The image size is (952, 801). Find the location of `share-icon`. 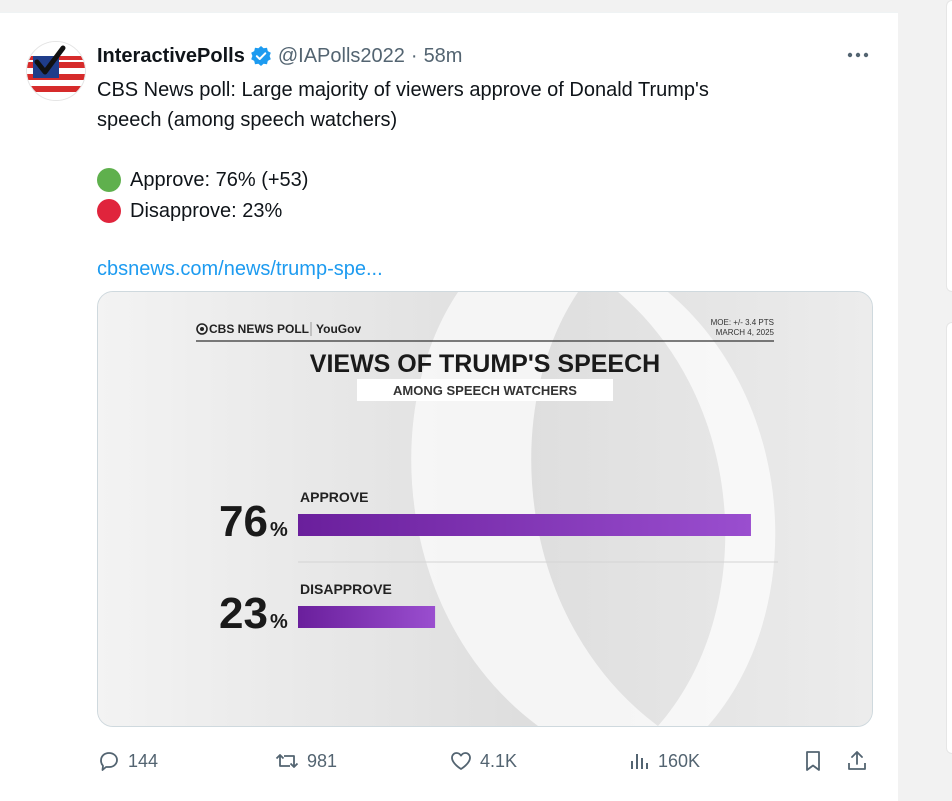

share-icon is located at coordinates (857, 760).